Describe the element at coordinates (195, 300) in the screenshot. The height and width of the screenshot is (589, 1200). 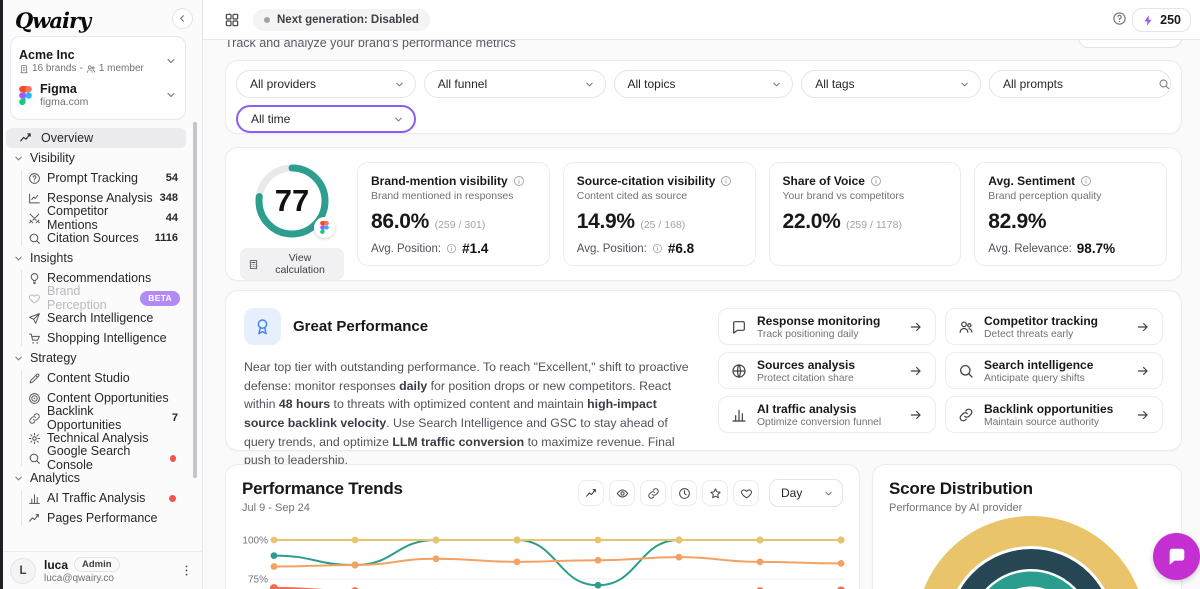
I see `sidebar-scrollbar` at that location.